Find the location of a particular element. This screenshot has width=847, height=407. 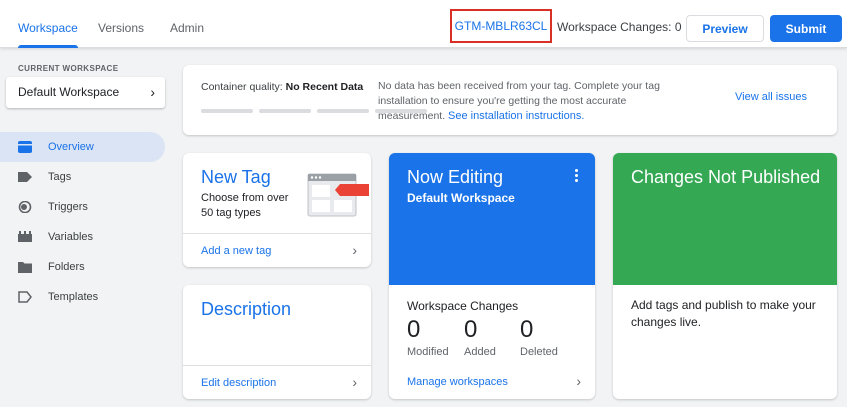

manage-workspaces-link: Manage workspaces is located at coordinates (457, 382).